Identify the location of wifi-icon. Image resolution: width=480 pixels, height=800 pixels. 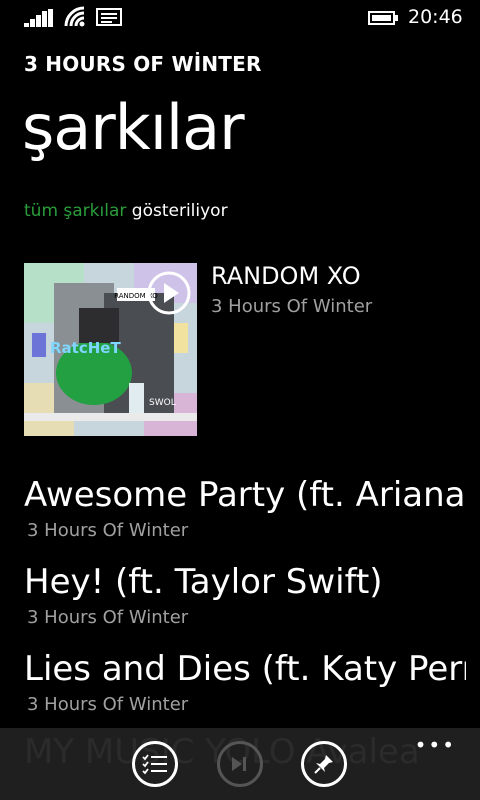
(74, 16).